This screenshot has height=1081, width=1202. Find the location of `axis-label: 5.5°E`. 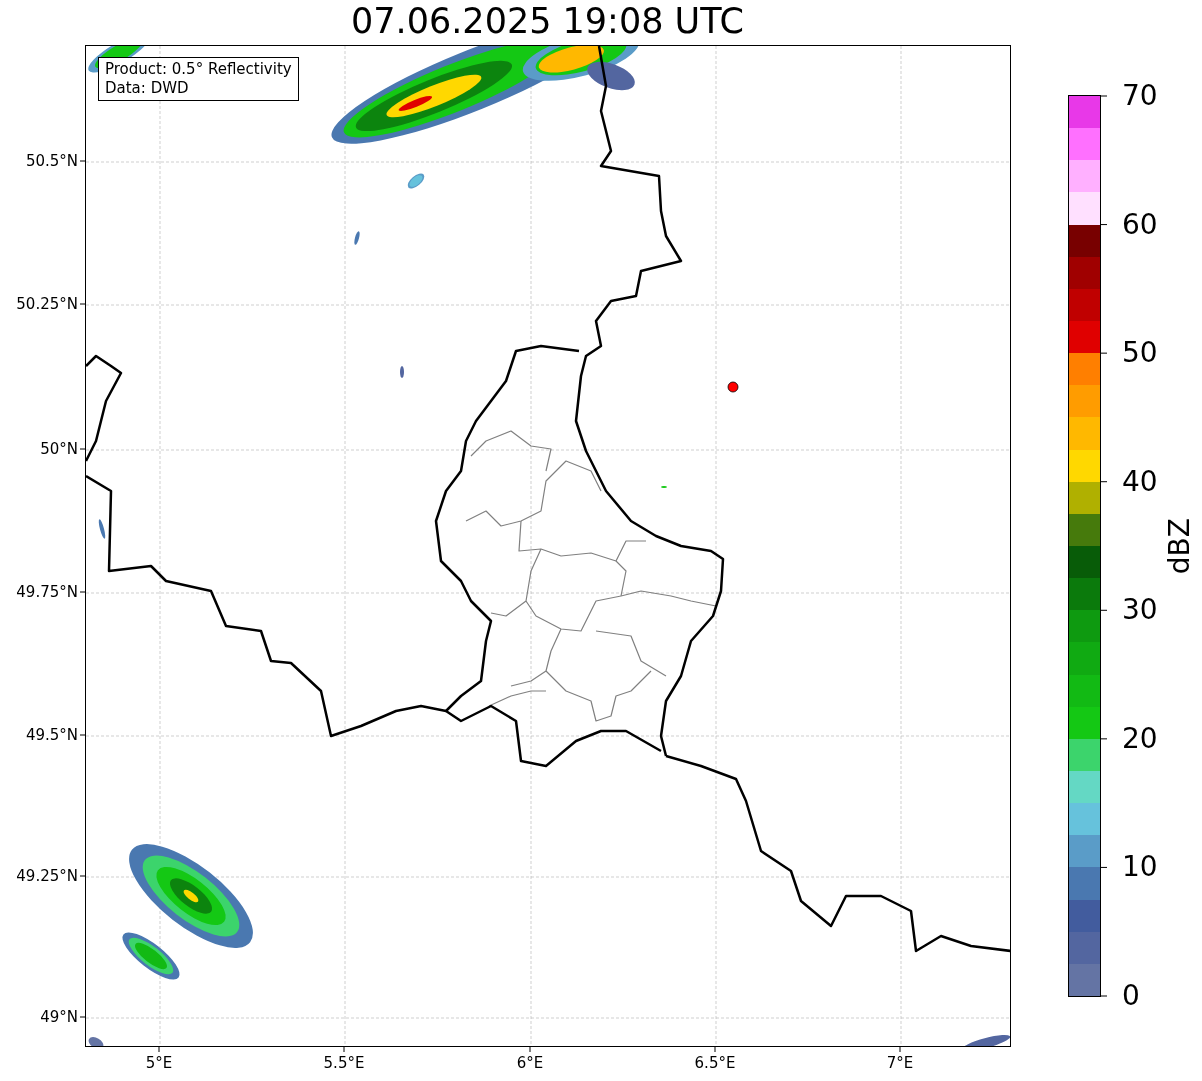

axis-label: 5.5°E is located at coordinates (344, 1063).